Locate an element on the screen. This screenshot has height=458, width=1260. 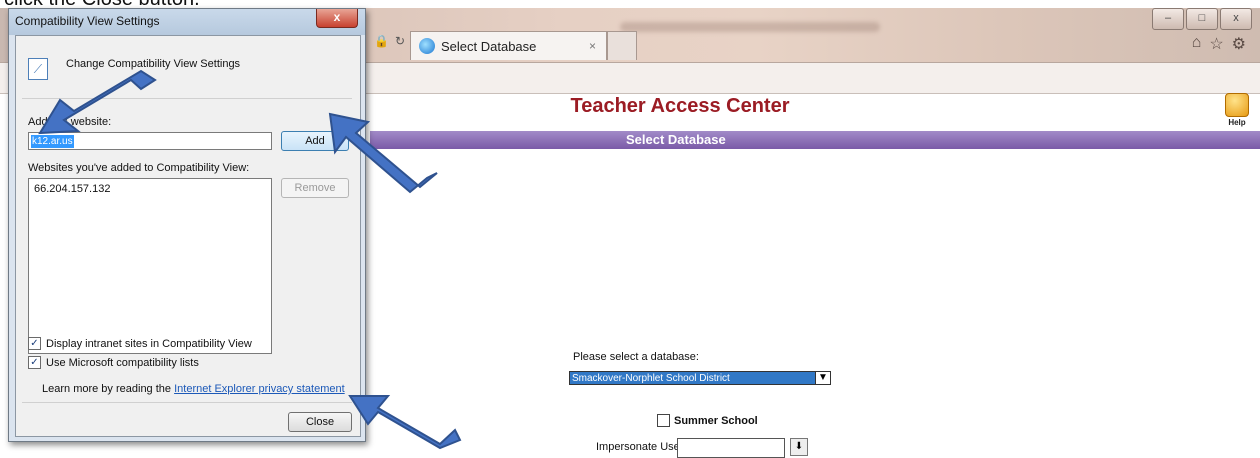
tab-select-database: Select Database × is located at coordinates (508, 45).